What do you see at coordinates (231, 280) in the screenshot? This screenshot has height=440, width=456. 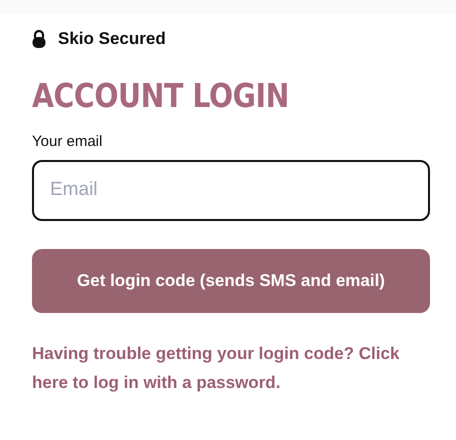 I see `get-login-code-button: Get login code (sends SMS and email)` at bounding box center [231, 280].